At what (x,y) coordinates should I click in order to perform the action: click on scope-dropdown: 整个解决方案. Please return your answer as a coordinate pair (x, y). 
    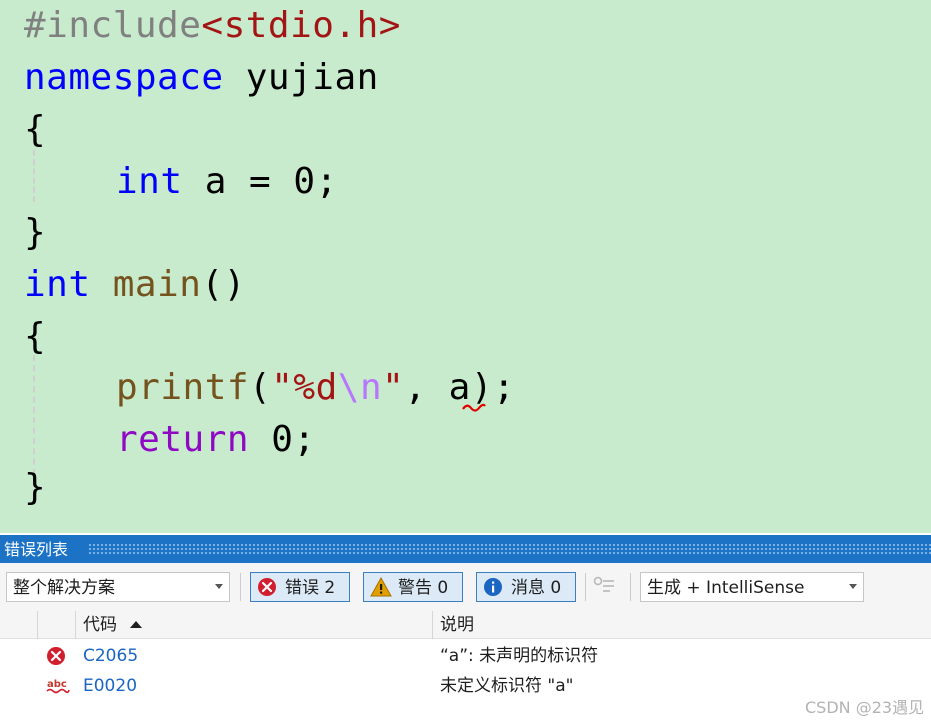
    Looking at the image, I should click on (118, 587).